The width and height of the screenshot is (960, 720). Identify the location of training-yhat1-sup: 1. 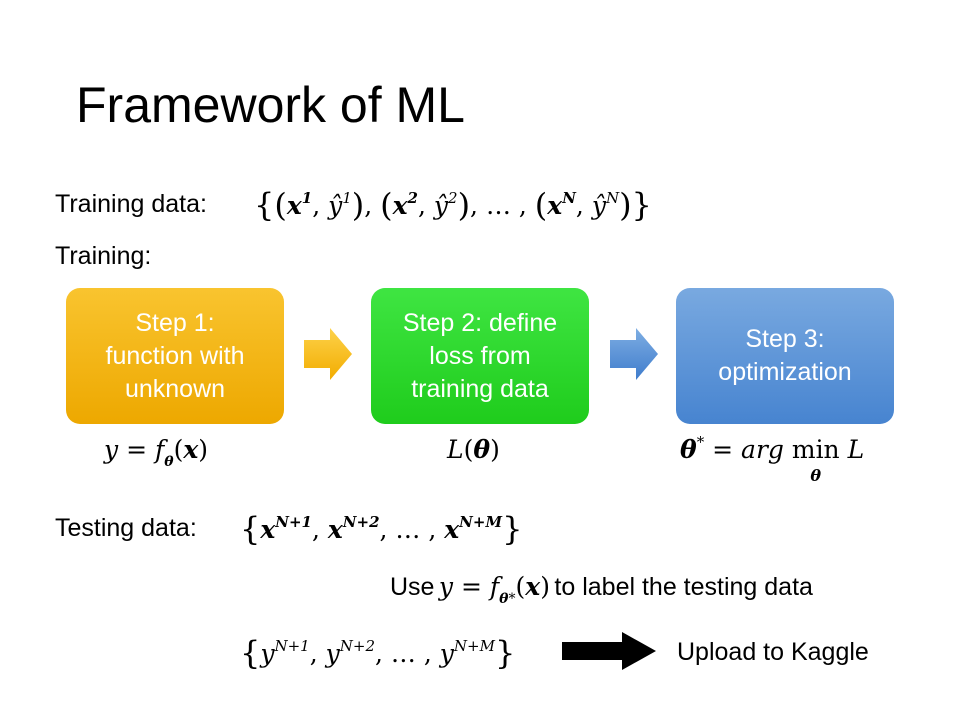
(347, 198).